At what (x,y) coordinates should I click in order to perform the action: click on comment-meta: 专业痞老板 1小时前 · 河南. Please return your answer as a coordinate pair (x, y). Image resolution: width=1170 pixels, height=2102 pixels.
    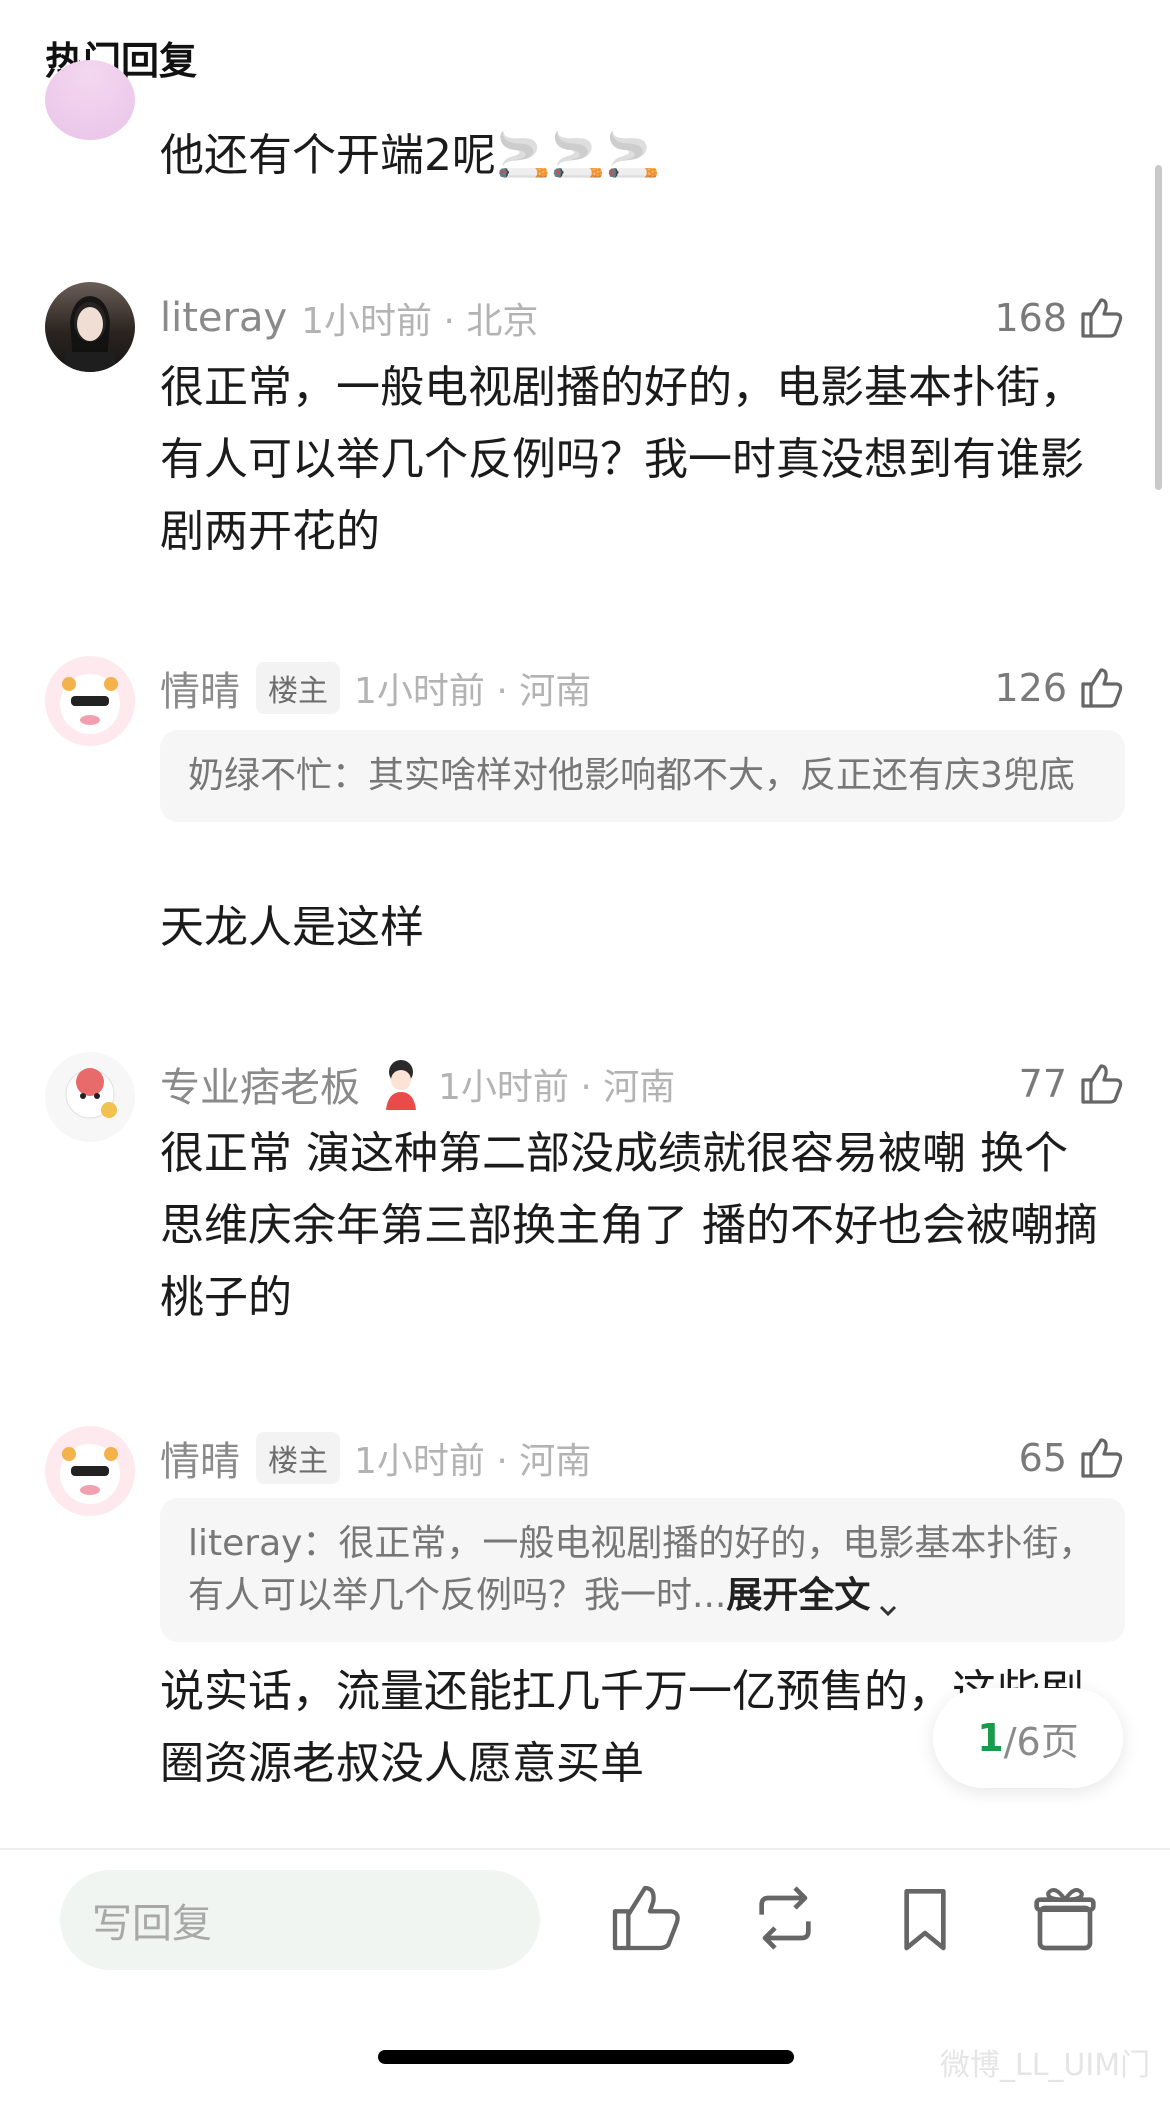
    Looking at the image, I should click on (417, 1084).